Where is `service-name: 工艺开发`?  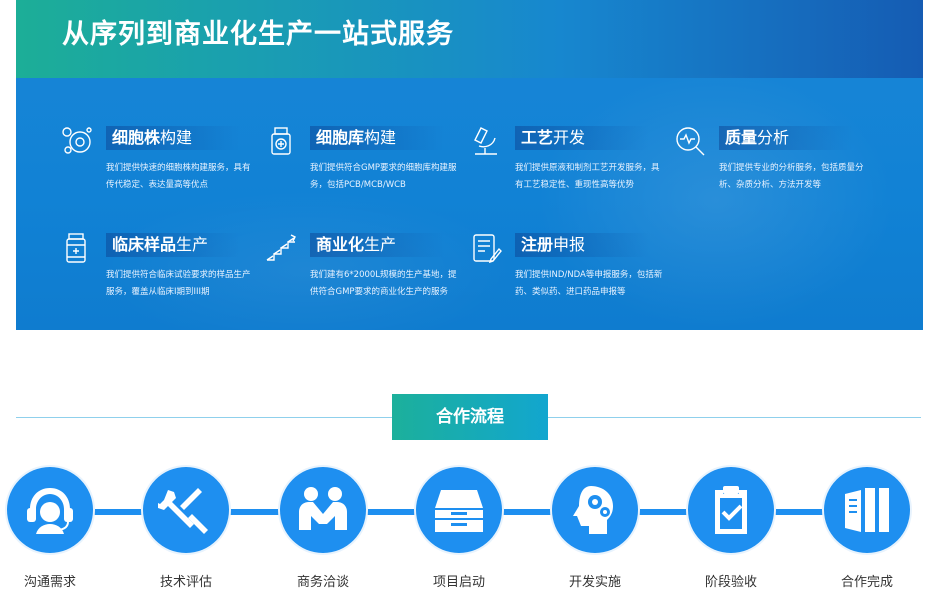 service-name: 工艺开发 is located at coordinates (582, 138).